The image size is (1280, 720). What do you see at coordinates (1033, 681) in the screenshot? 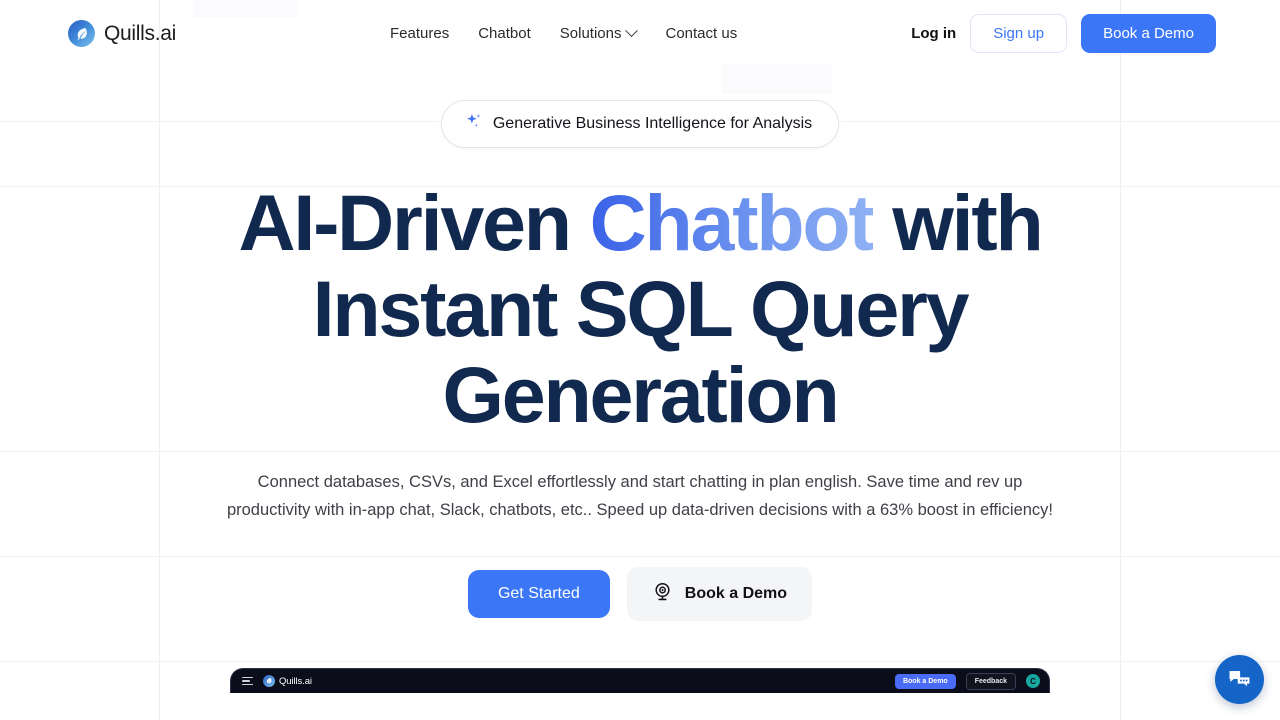
I see `avatar: C` at bounding box center [1033, 681].